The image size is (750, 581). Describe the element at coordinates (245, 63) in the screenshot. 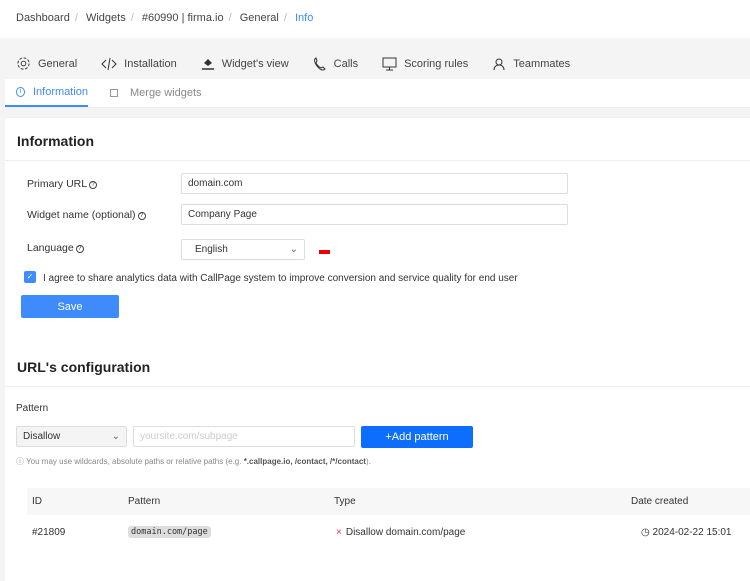

I see `nav-widgets-view: Widget's view` at that location.